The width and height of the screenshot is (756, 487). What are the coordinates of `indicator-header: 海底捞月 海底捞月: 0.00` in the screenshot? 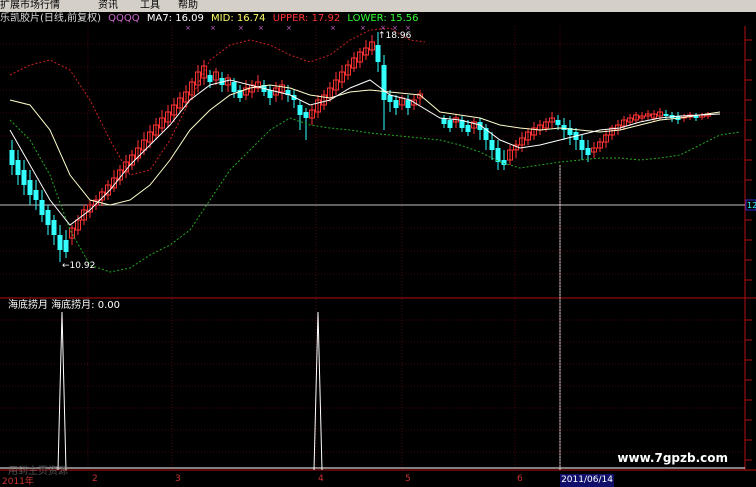 It's located at (64, 306).